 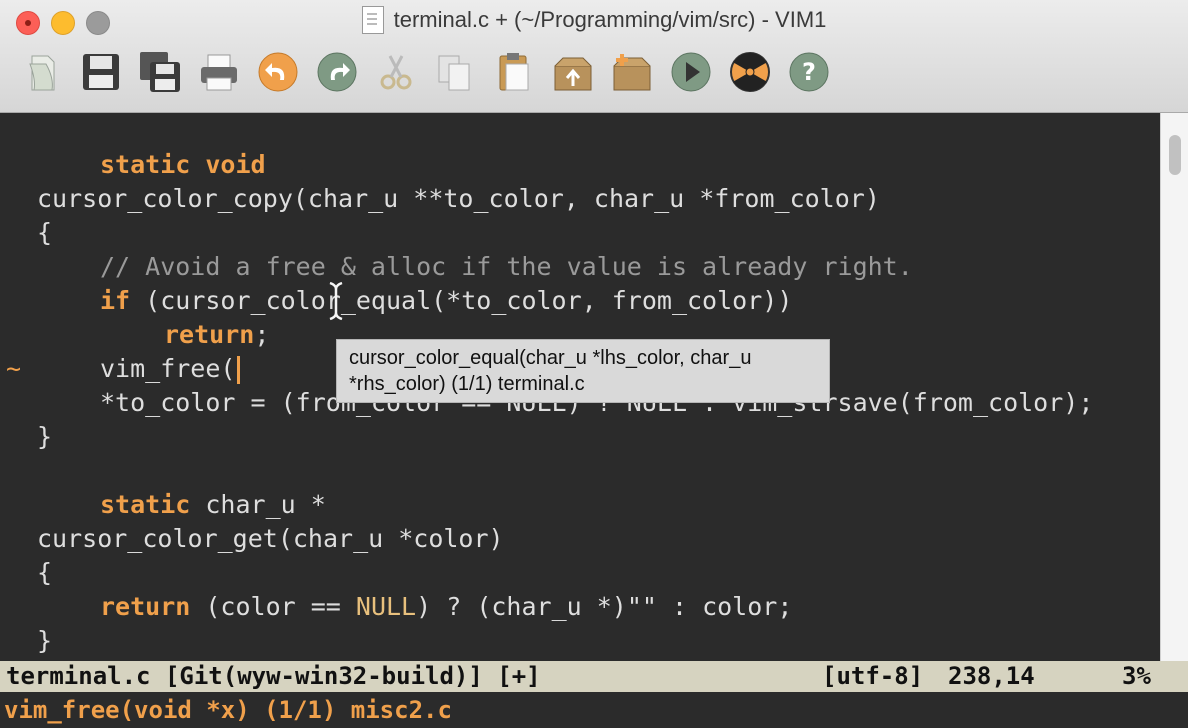 What do you see at coordinates (594, 710) in the screenshot?
I see `command-line: vim_free(void *x) (1/1) misc2.c` at bounding box center [594, 710].